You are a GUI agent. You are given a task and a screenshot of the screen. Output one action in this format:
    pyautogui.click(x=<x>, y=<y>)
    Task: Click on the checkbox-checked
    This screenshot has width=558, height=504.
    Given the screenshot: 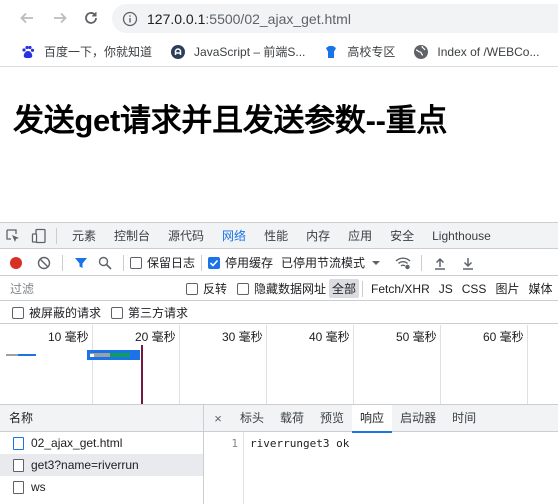 What is the action you would take?
    pyautogui.click(x=214, y=262)
    